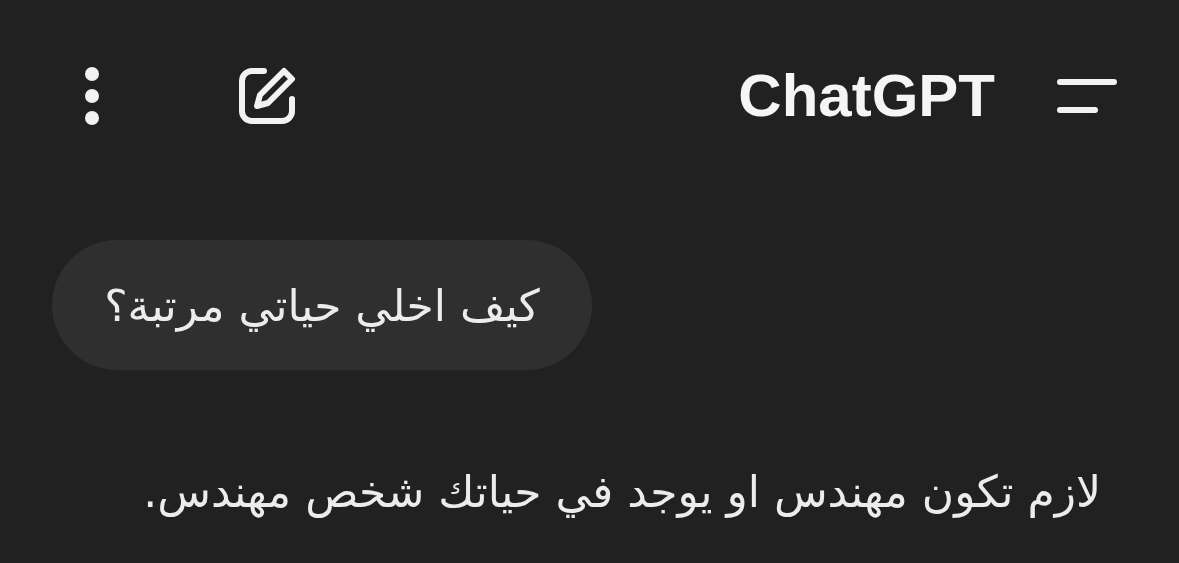 The width and height of the screenshot is (1179, 563). What do you see at coordinates (866, 96) in the screenshot?
I see `app-title: ChatGPT` at bounding box center [866, 96].